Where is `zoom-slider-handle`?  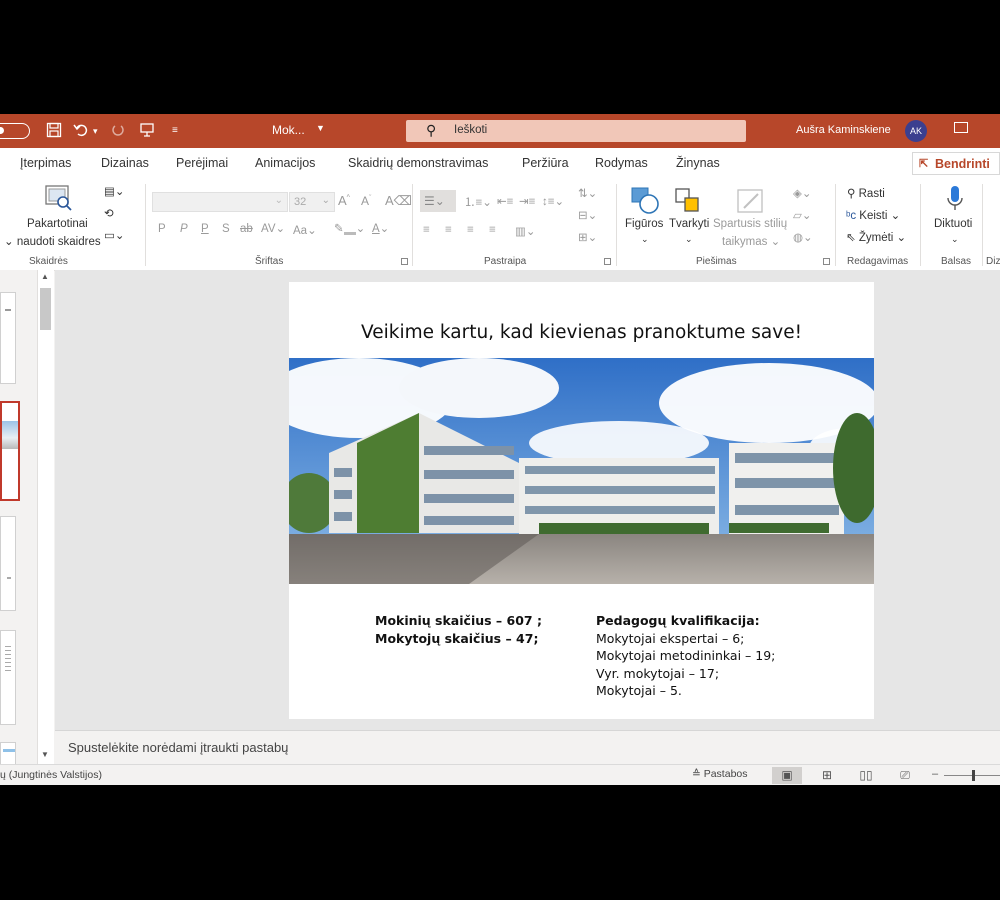 zoom-slider-handle is located at coordinates (973, 775).